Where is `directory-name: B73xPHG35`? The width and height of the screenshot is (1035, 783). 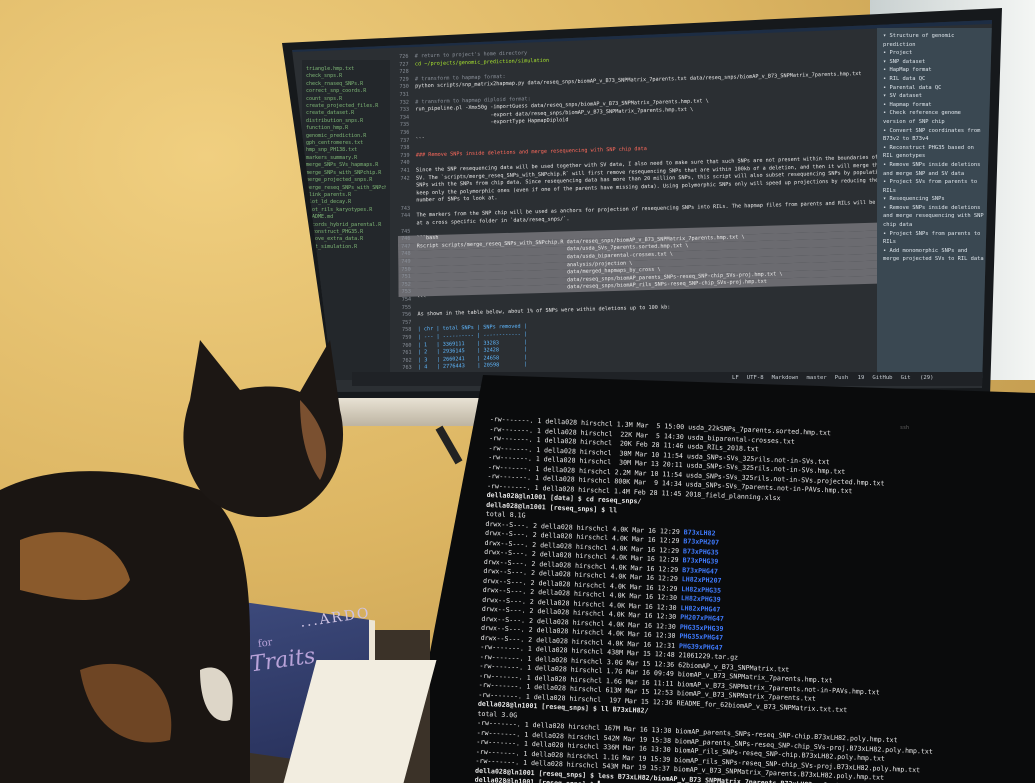 directory-name: B73xPHG35 is located at coordinates (700, 551).